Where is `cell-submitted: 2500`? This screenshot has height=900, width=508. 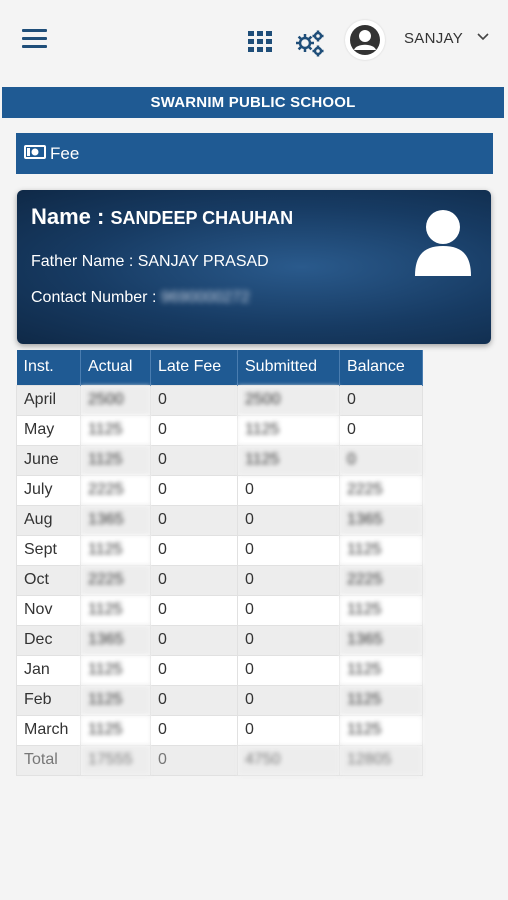 cell-submitted: 2500 is located at coordinates (288, 400).